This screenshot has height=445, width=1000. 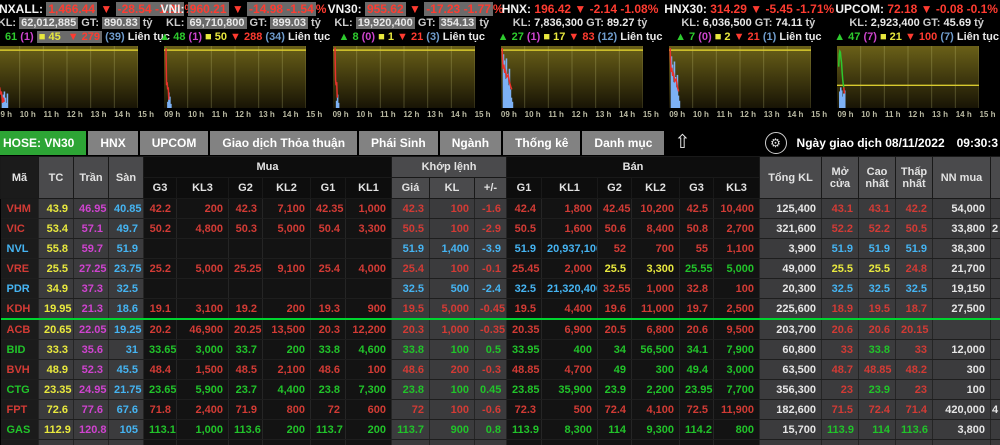 What do you see at coordinates (553, 9) in the screenshot?
I see `index-value: 196.42` at bounding box center [553, 9].